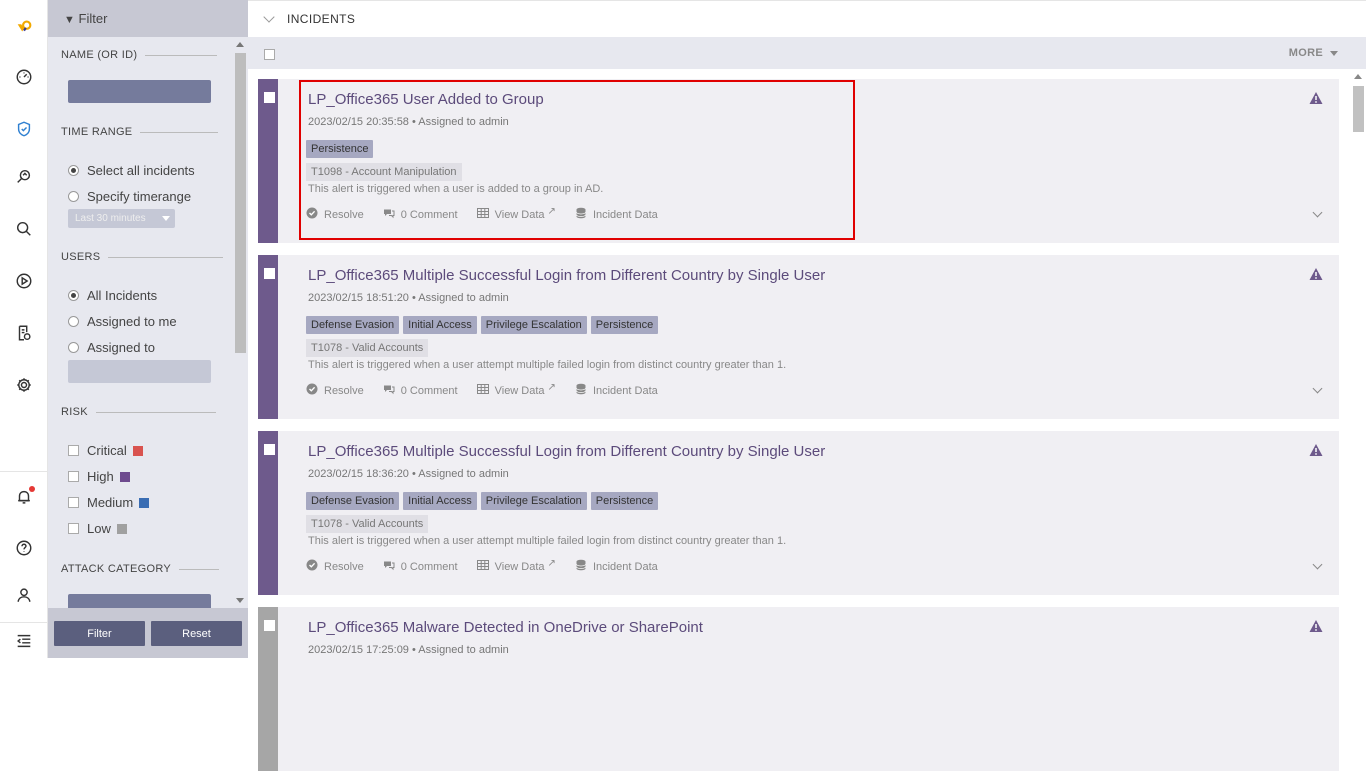 The image size is (1366, 771). What do you see at coordinates (124, 476) in the screenshot?
I see `risk-high-swatch` at bounding box center [124, 476].